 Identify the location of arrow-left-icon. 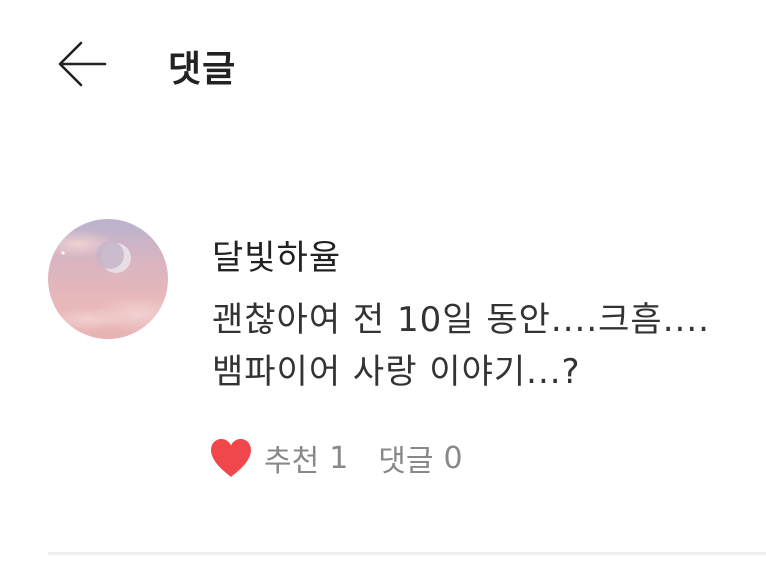
(82, 64).